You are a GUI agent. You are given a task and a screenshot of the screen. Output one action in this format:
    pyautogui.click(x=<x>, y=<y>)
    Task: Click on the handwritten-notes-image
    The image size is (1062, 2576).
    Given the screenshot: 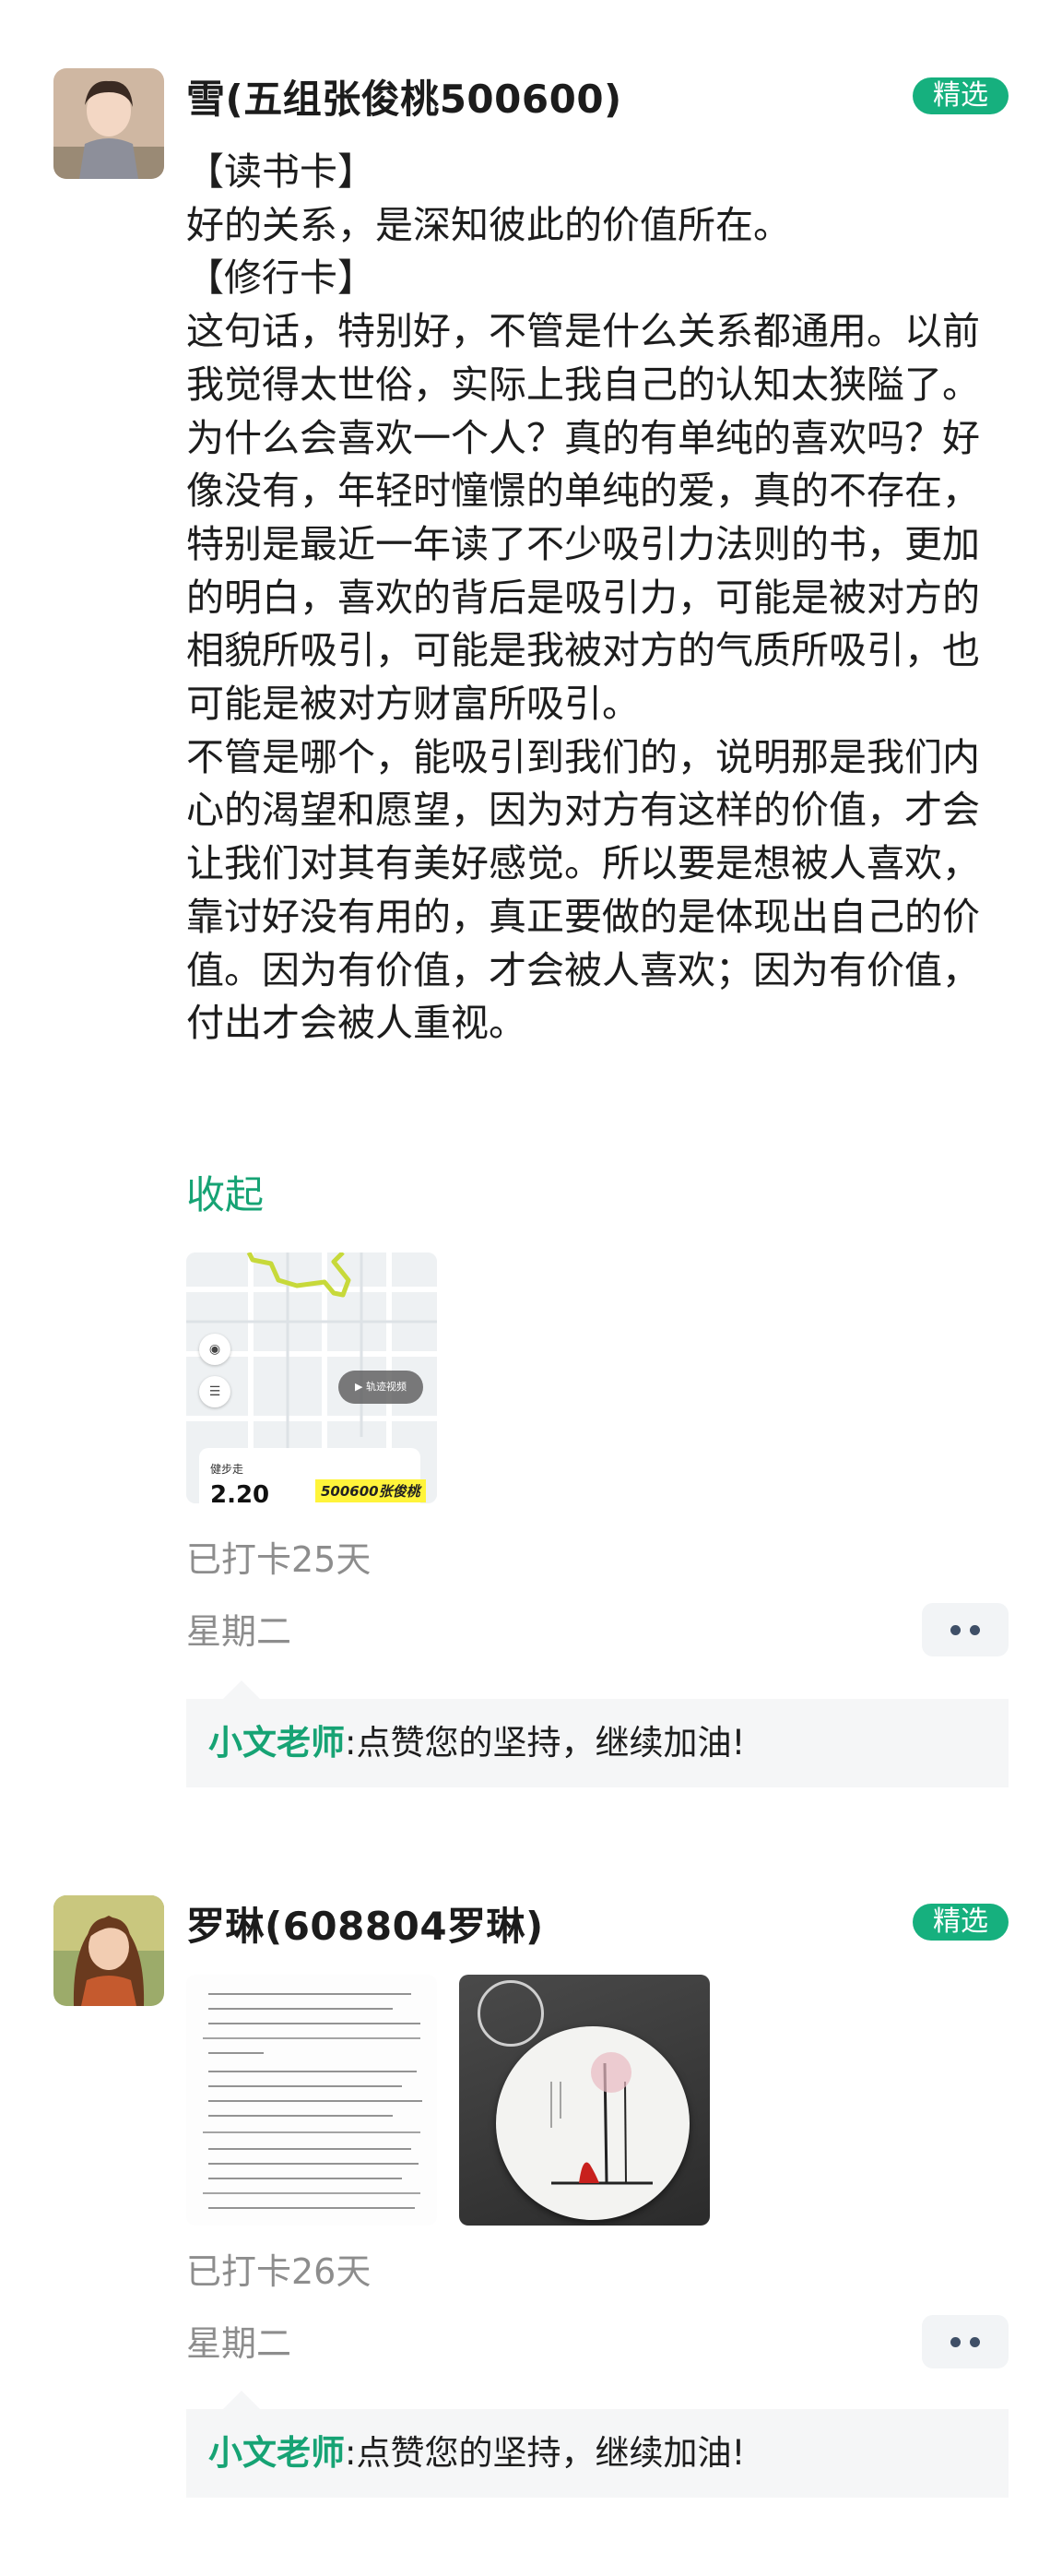 What is the action you would take?
    pyautogui.click(x=311, y=2100)
    